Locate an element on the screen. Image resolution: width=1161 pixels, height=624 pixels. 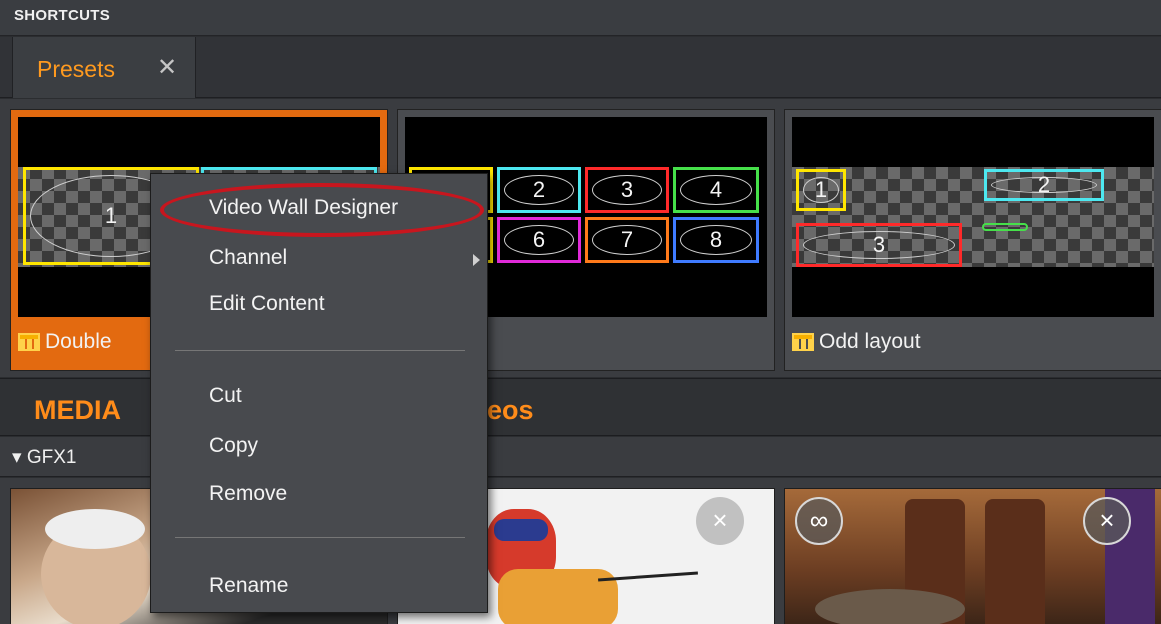
media-group-label: ▾ GFX1 is located at coordinates (44, 457).